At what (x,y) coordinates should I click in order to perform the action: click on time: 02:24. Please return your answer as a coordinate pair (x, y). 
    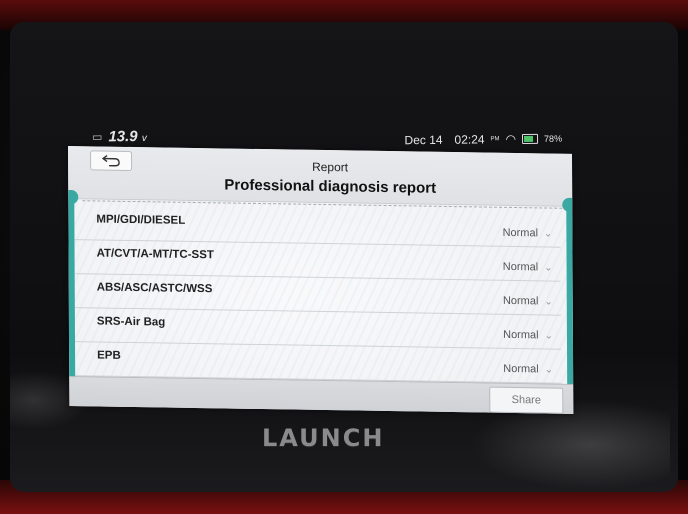
    Looking at the image, I should click on (469, 139).